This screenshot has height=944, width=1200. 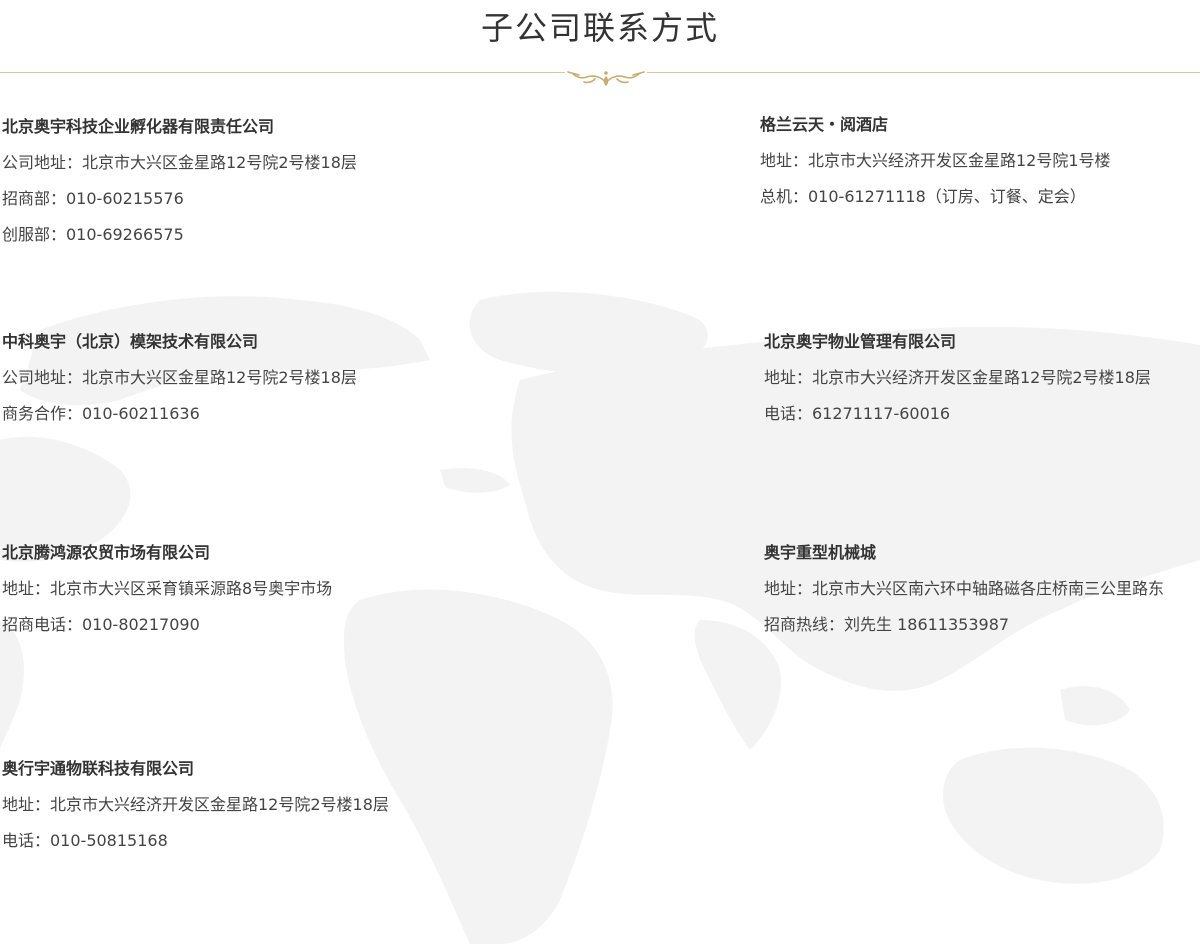 What do you see at coordinates (138, 126) in the screenshot?
I see `company-name: 北京奥宇科技企业孵化器有限责任公司` at bounding box center [138, 126].